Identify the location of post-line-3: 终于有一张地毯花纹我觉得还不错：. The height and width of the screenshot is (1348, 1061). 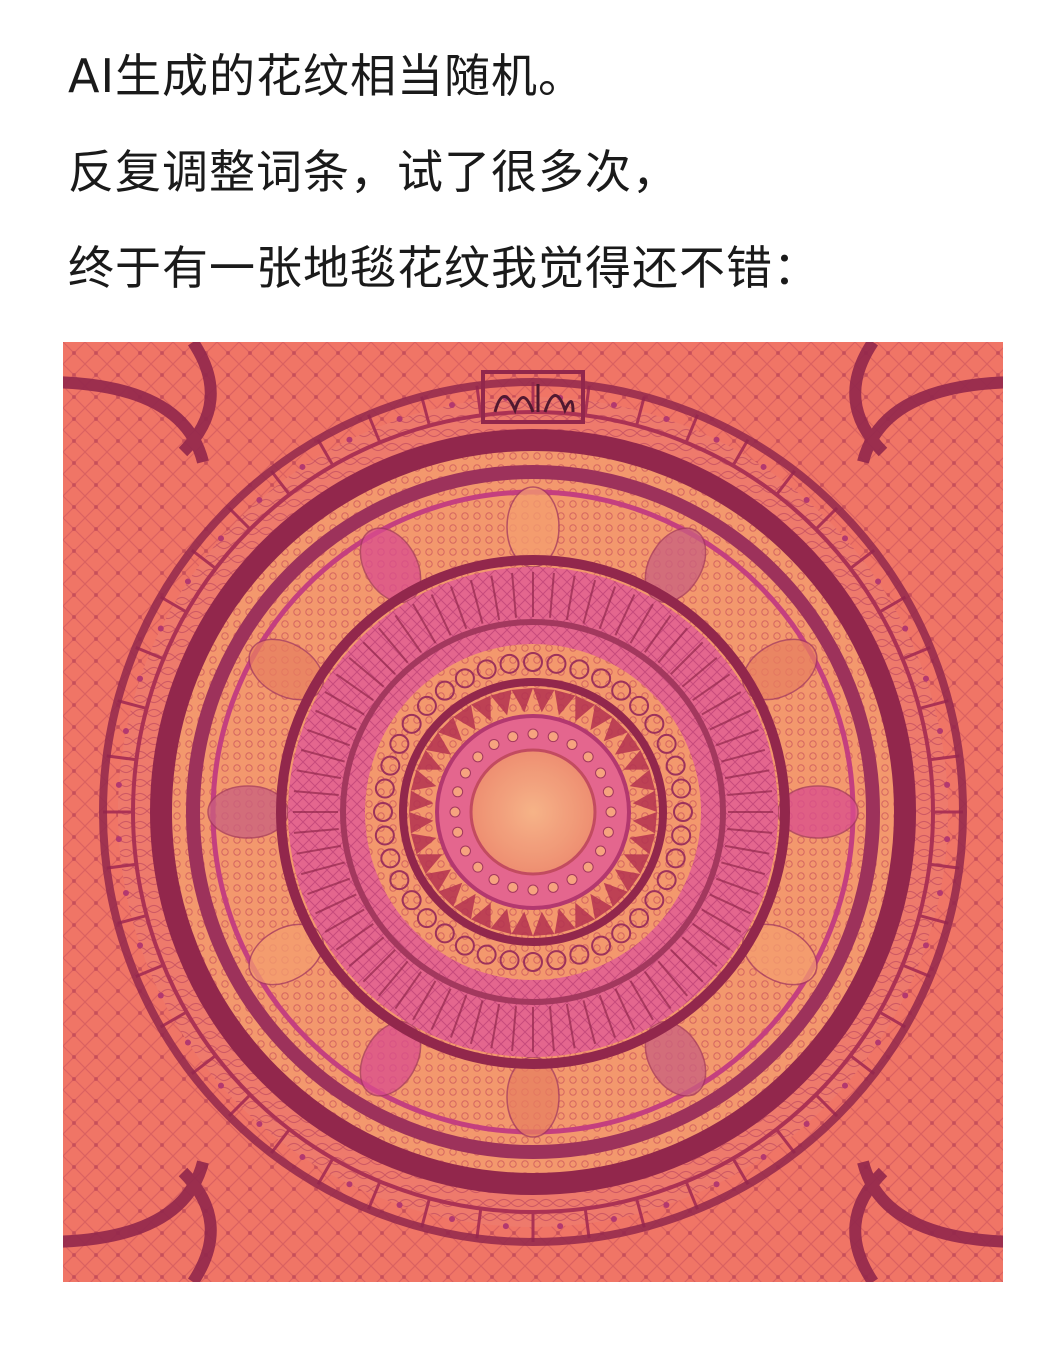
(444, 268).